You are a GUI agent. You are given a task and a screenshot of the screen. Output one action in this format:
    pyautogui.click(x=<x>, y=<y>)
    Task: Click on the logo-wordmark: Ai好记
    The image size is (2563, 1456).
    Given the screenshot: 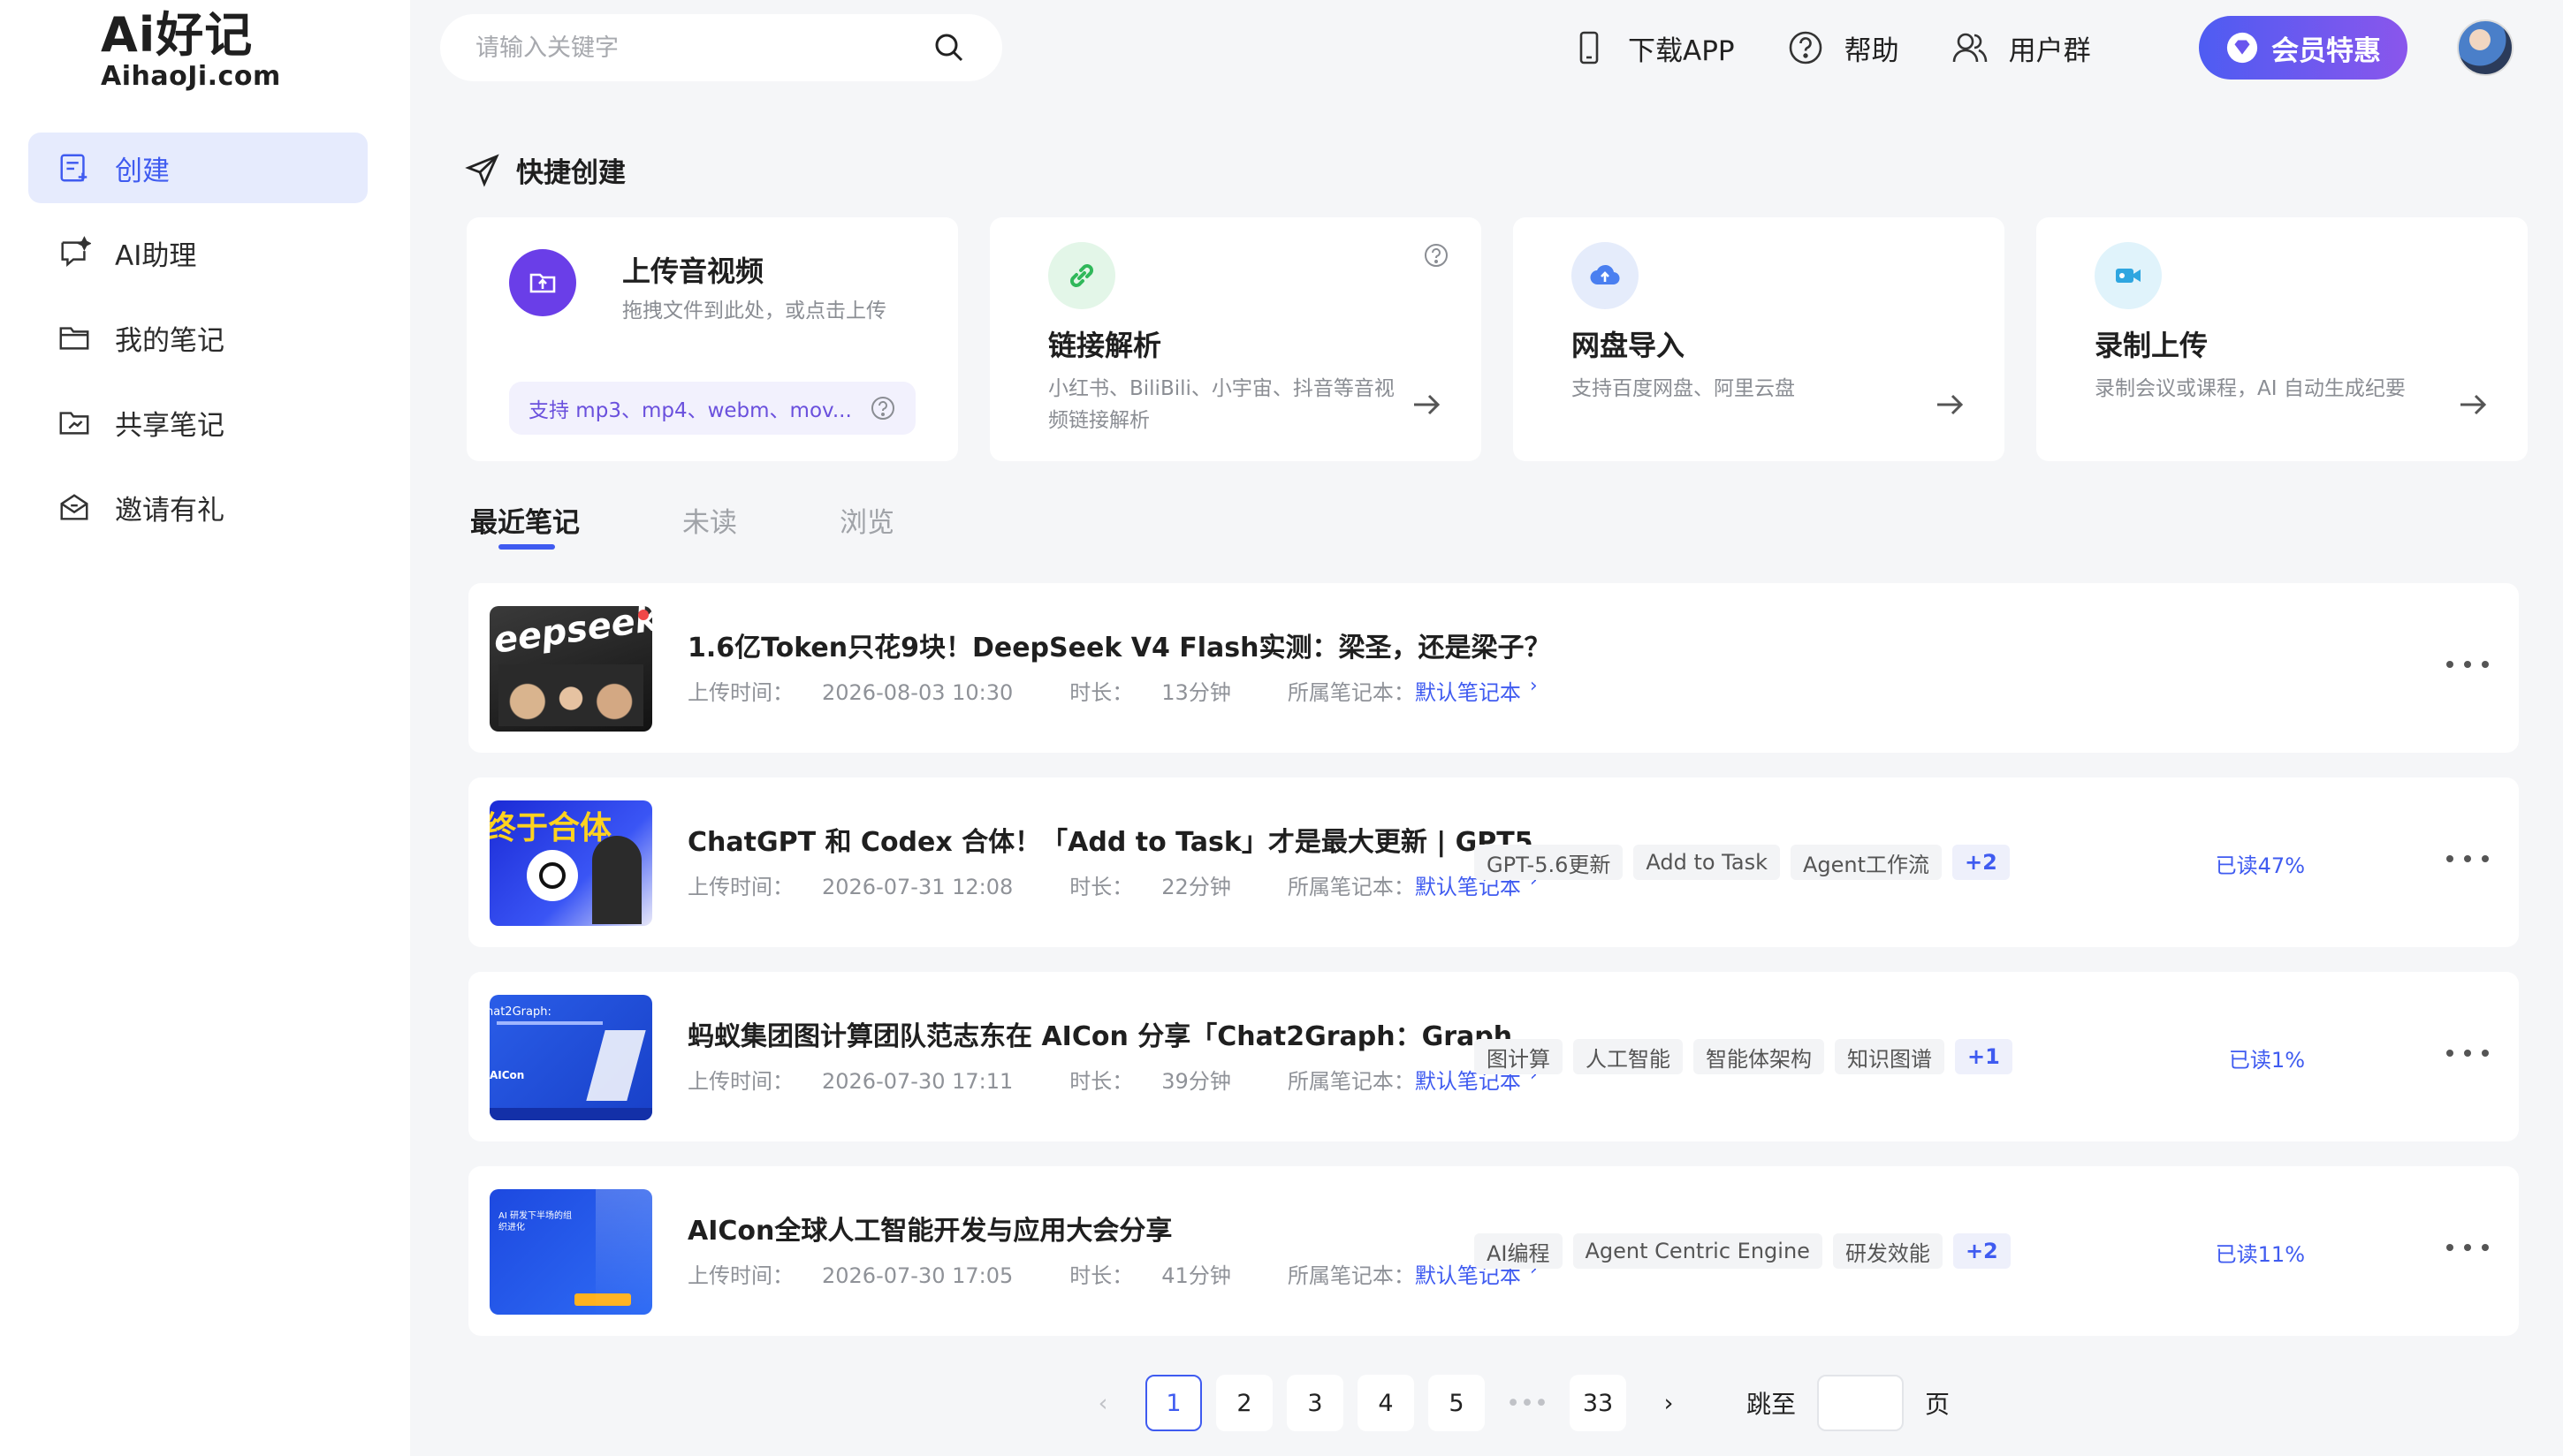 What is the action you would take?
    pyautogui.click(x=178, y=35)
    